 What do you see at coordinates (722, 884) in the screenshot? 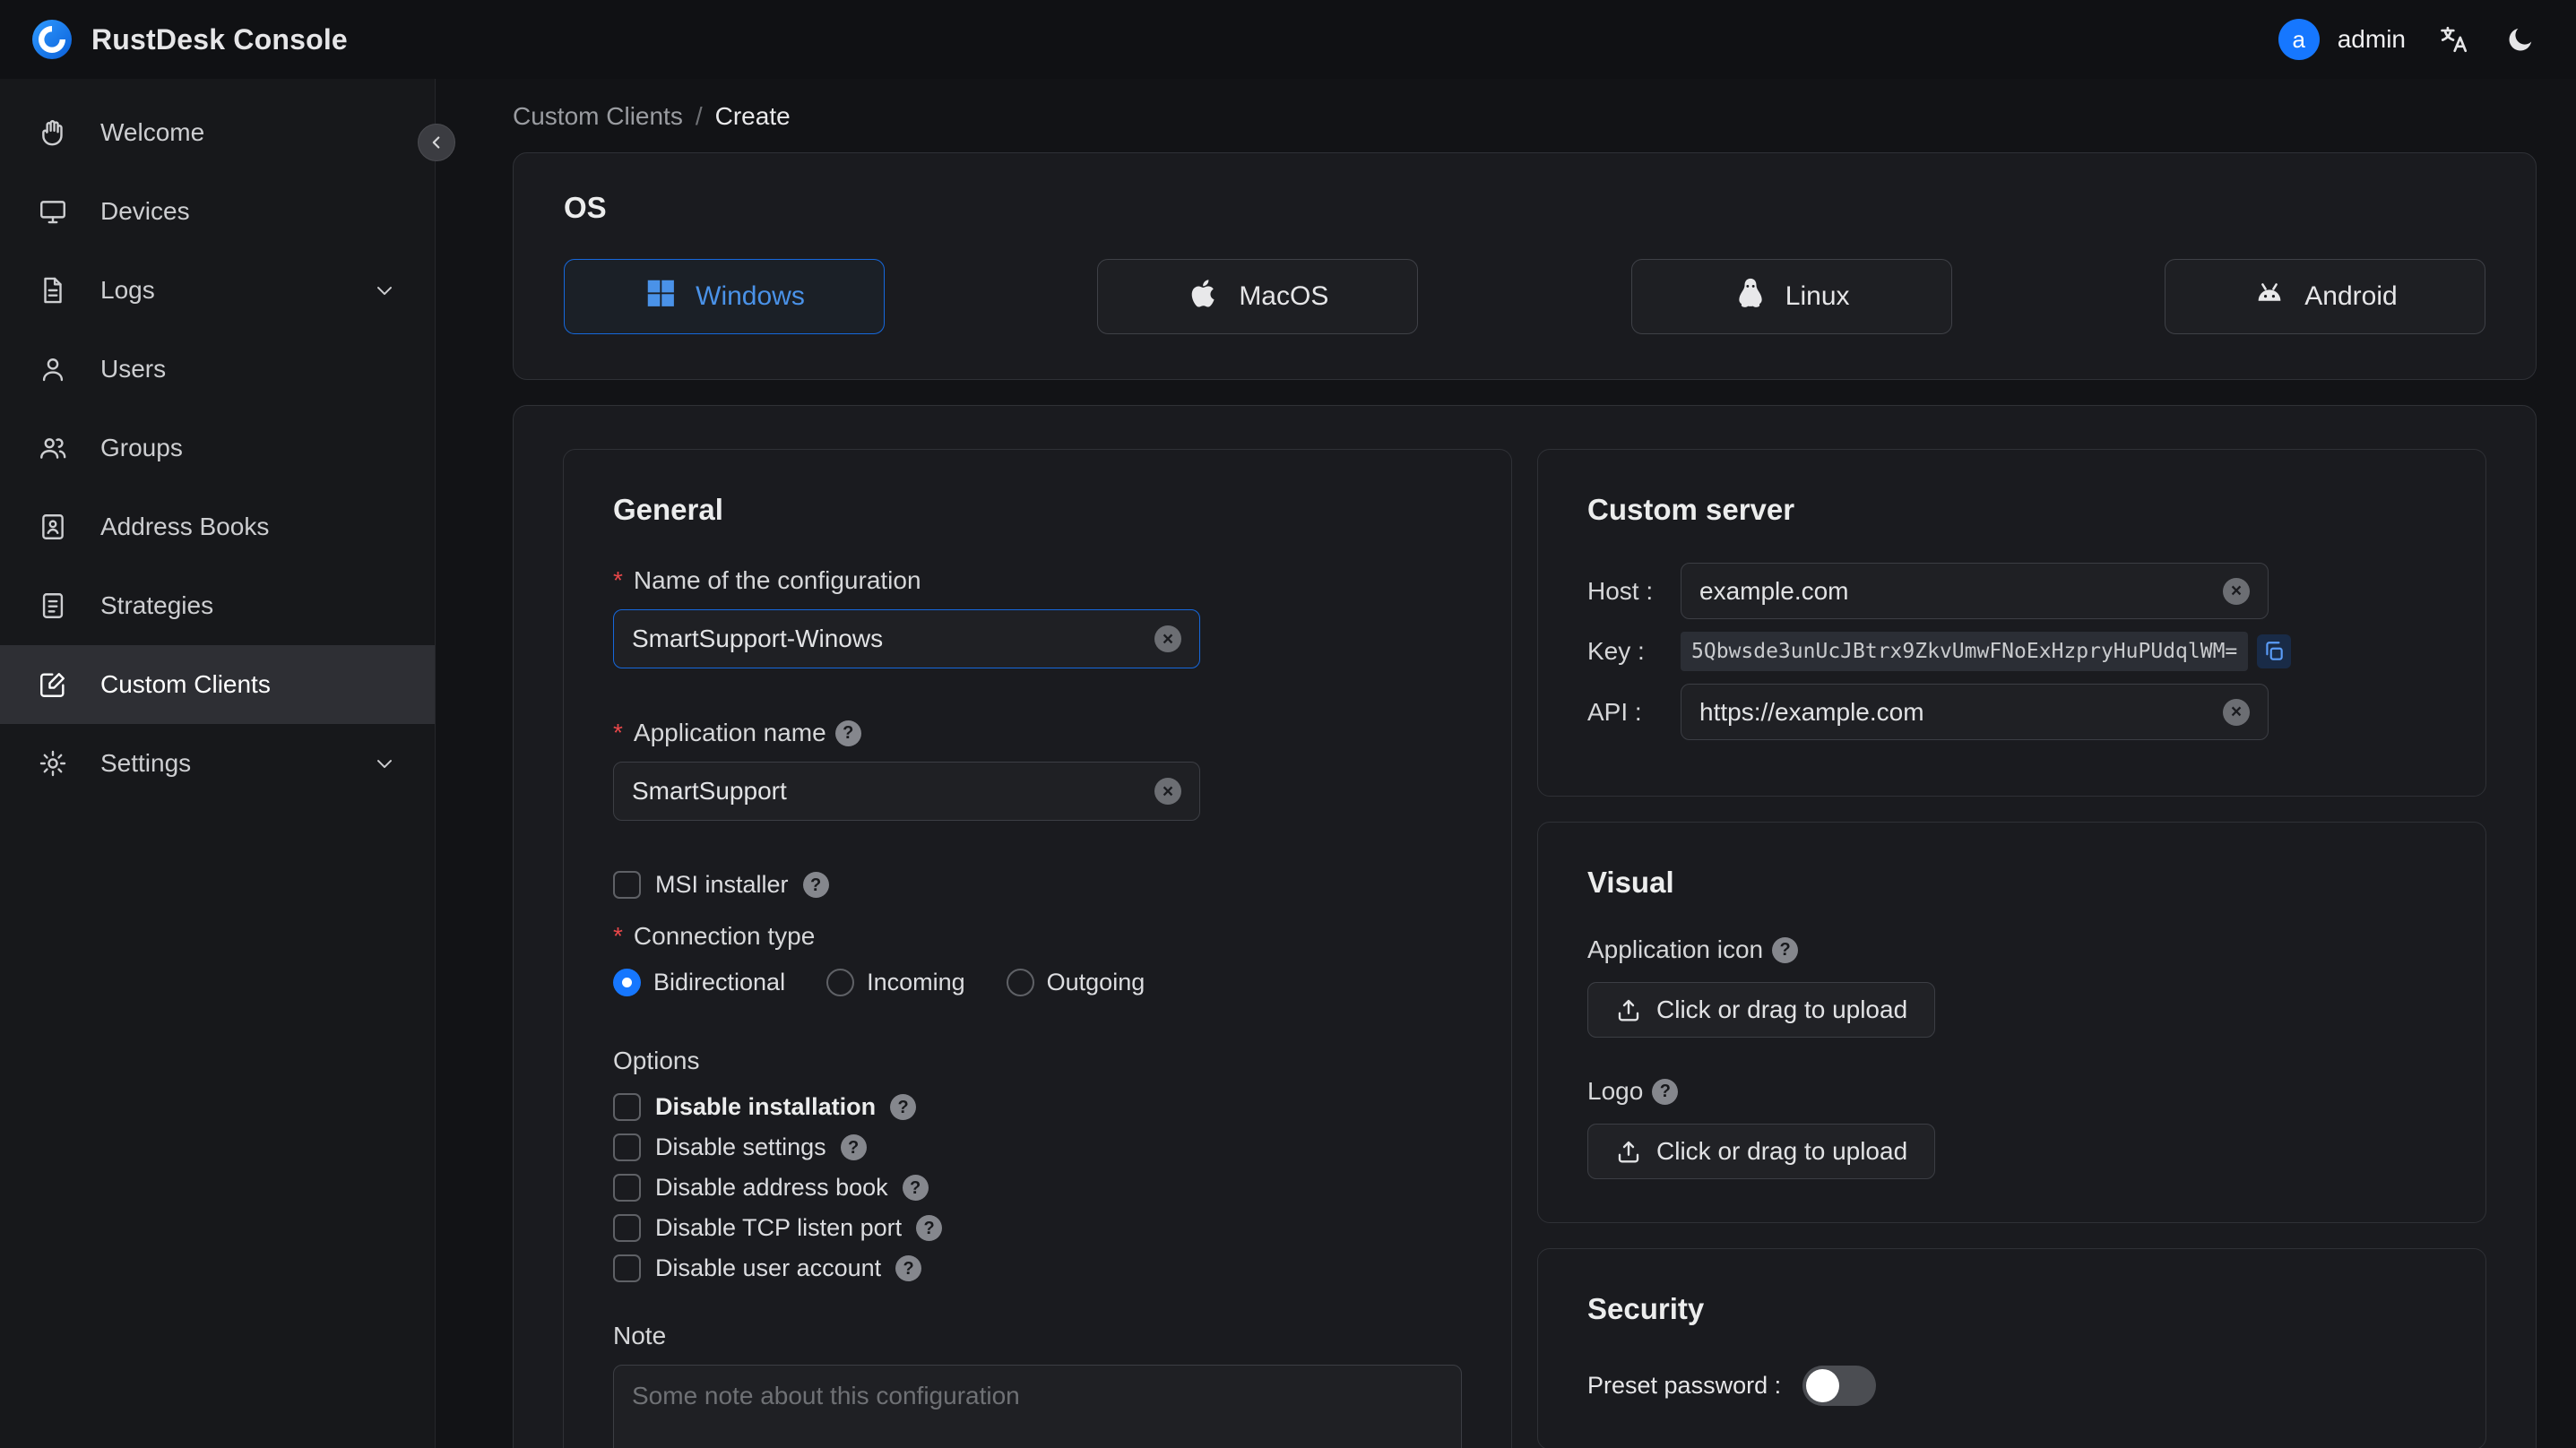
I see `msi-installer-label: MSI installer` at bounding box center [722, 884].